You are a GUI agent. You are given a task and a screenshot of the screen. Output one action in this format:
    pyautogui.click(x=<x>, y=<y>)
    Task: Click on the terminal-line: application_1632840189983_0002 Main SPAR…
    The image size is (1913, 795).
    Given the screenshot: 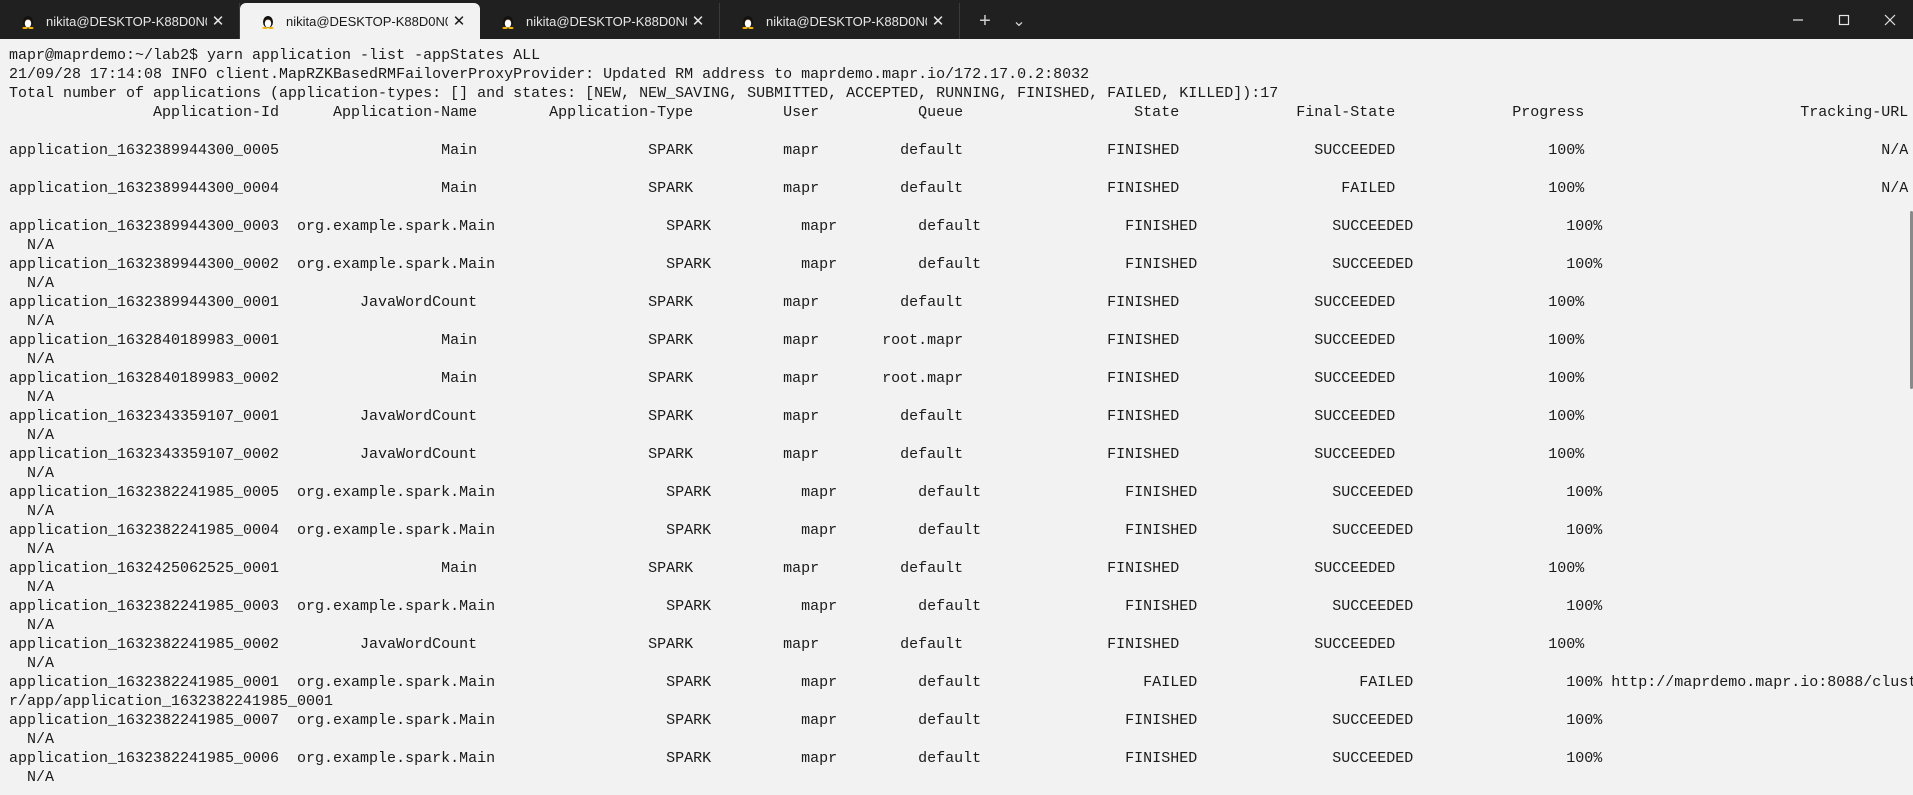 What is the action you would take?
    pyautogui.click(x=797, y=378)
    